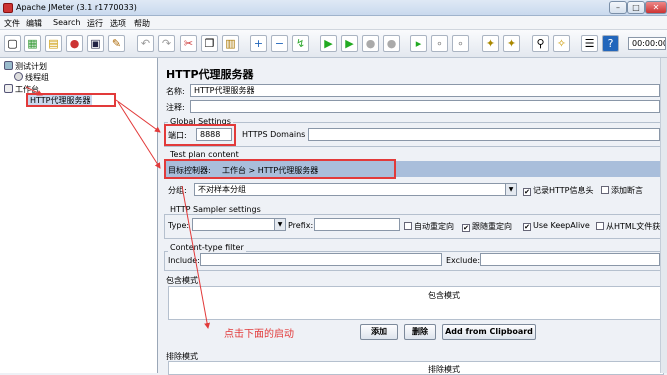 Image resolution: width=667 pixels, height=375 pixels. What do you see at coordinates (196, 257) in the screenshot?
I see `arrow-to-start-hint` at bounding box center [196, 257].